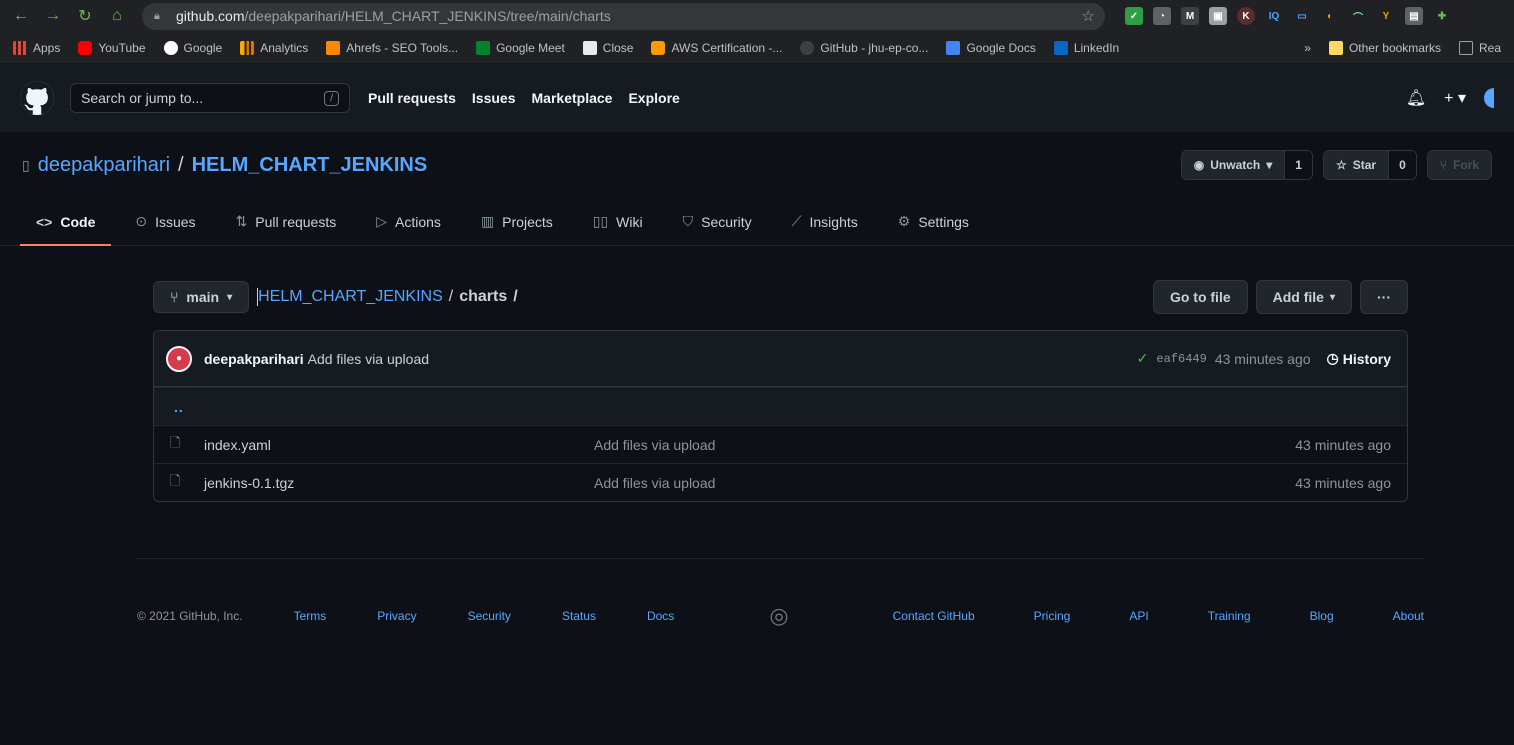 The image size is (1514, 745). I want to click on orange-extension-icon: ◐, so click(1330, 16).